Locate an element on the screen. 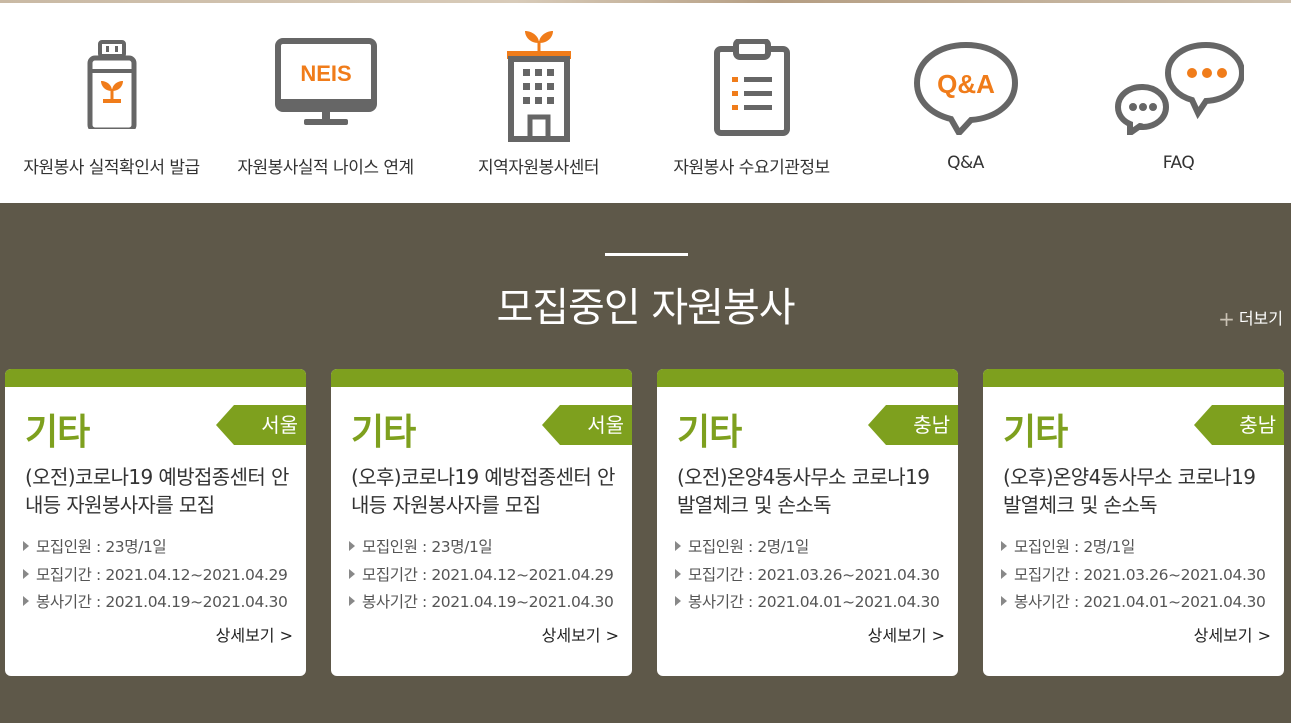 This screenshot has height=723, width=1291. quick-menu-certificate: 자원봉사 실적확인서 발급 is located at coordinates (111, 103).